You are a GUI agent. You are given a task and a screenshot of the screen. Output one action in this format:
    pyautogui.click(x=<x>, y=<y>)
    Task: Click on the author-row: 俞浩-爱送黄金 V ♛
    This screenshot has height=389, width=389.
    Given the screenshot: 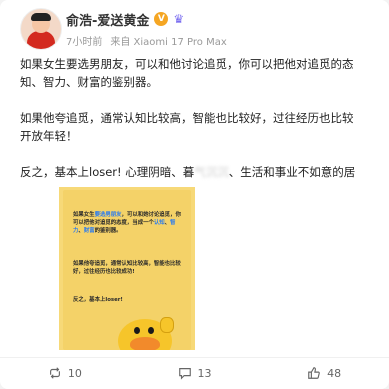 What is the action you would take?
    pyautogui.click(x=125, y=19)
    